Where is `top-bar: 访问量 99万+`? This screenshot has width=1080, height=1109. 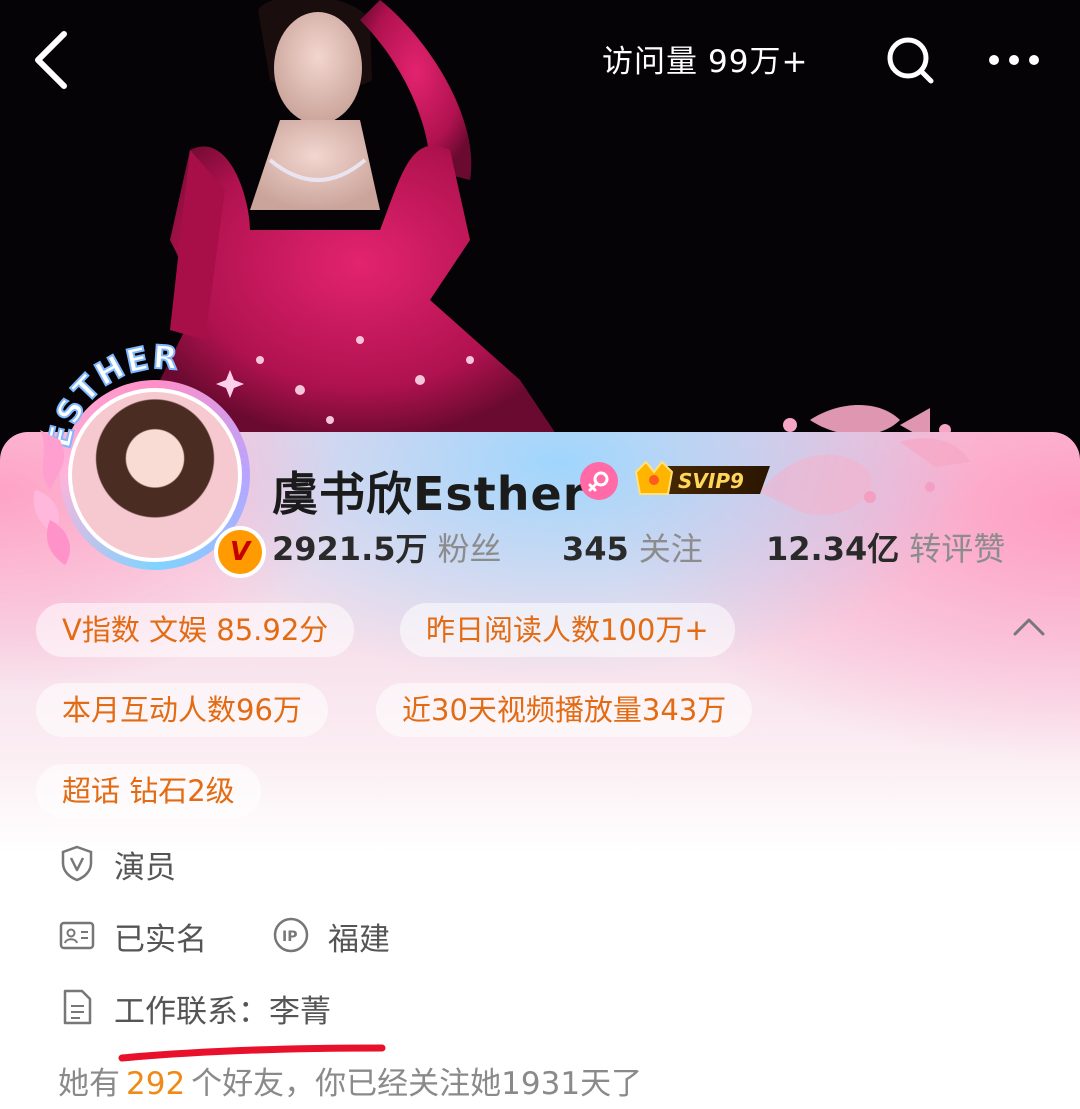 top-bar: 访问量 99万+ is located at coordinates (540, 60).